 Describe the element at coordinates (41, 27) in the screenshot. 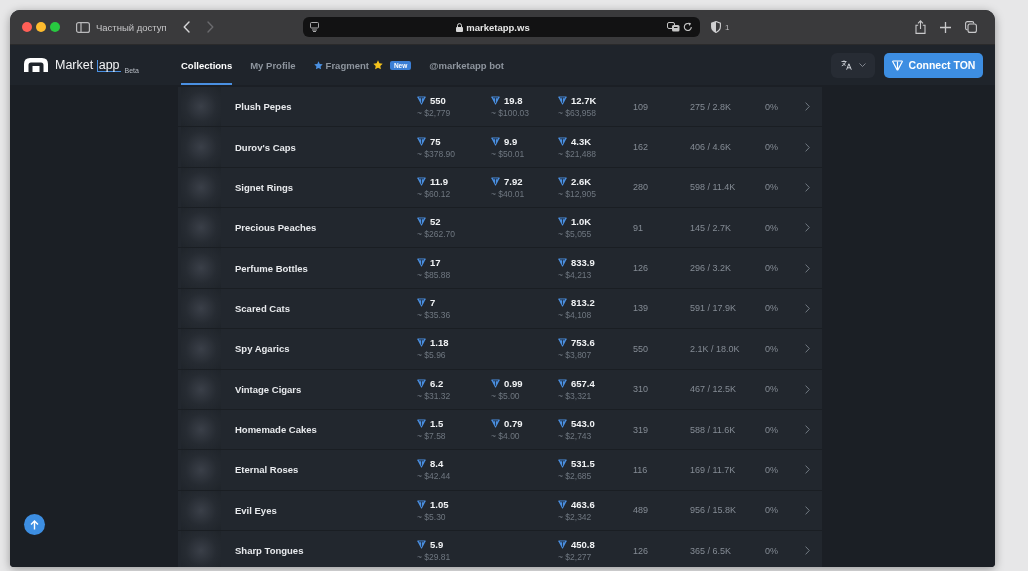

I see `minimize-dot-icon` at that location.